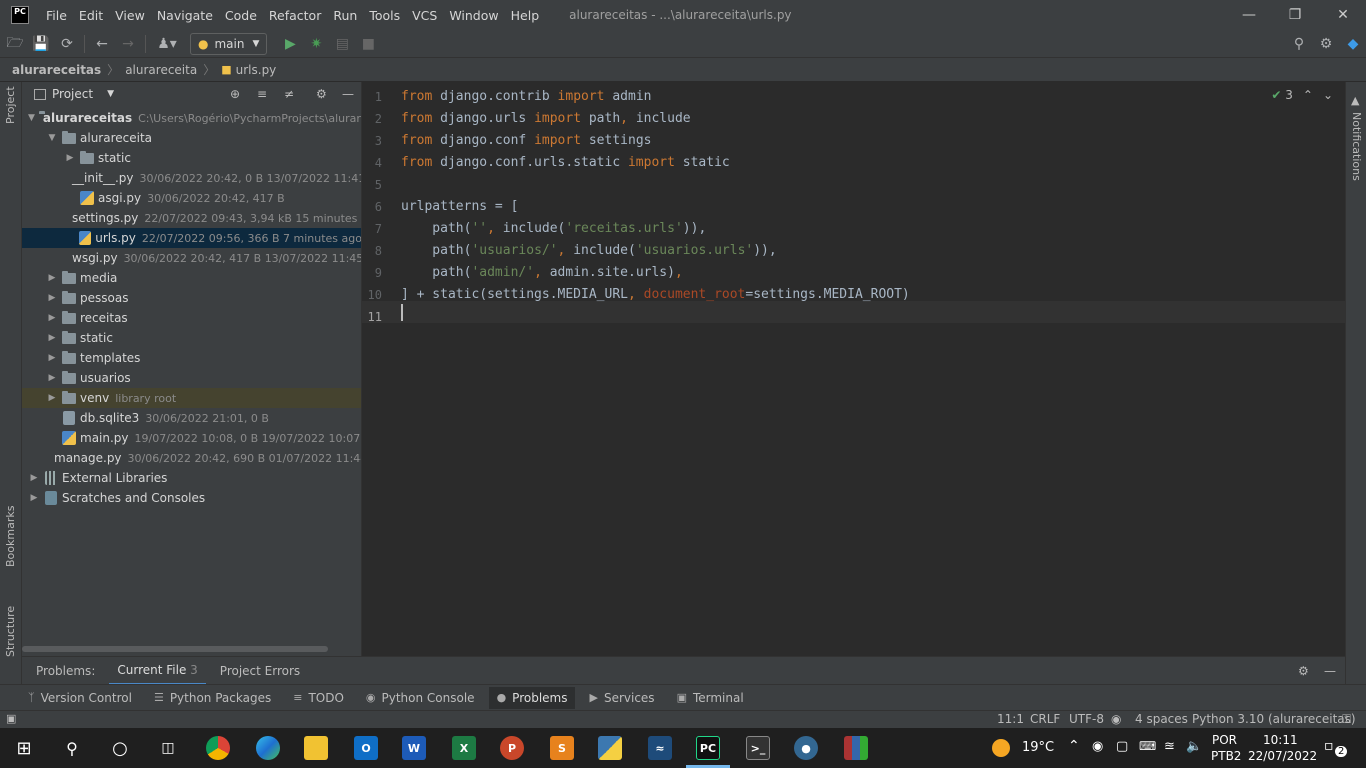 The width and height of the screenshot is (1366, 768). I want to click on volume-icon: 🔈, so click(1194, 746).